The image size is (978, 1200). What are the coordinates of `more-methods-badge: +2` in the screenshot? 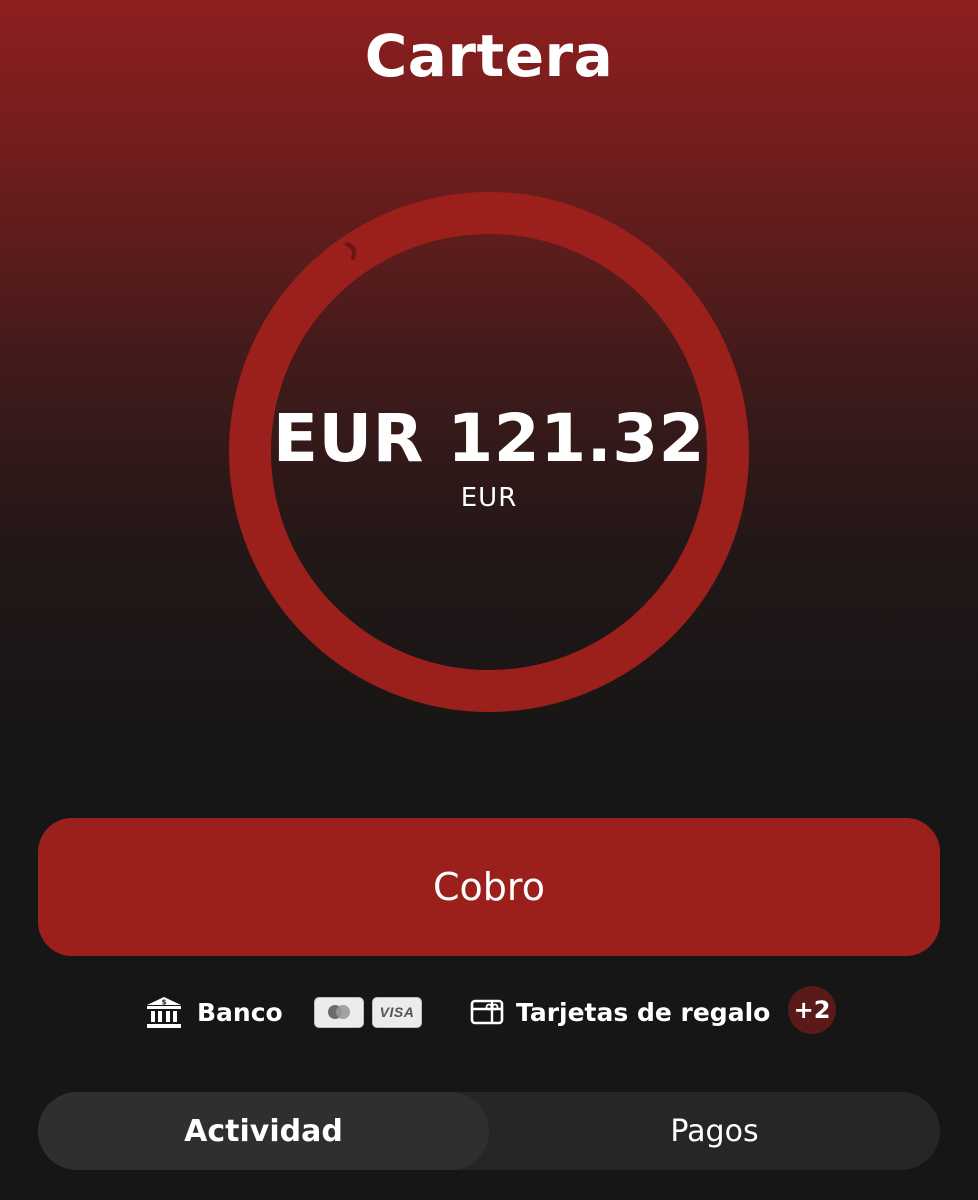 It's located at (812, 1010).